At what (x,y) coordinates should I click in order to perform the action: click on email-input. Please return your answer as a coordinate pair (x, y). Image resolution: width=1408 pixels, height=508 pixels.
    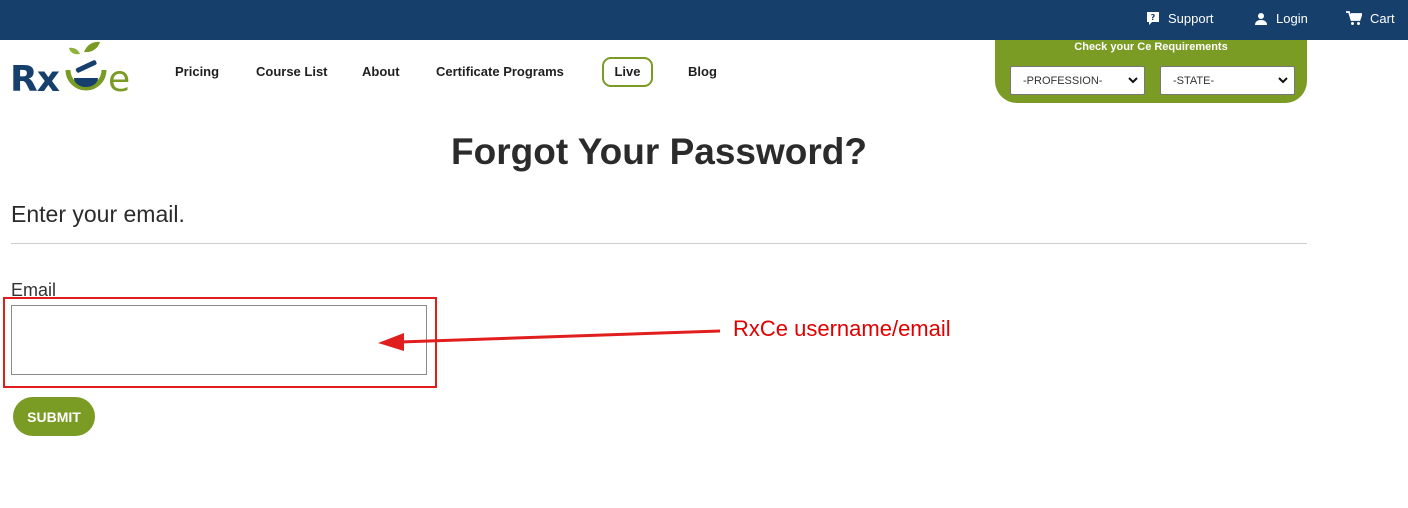
    Looking at the image, I should click on (219, 340).